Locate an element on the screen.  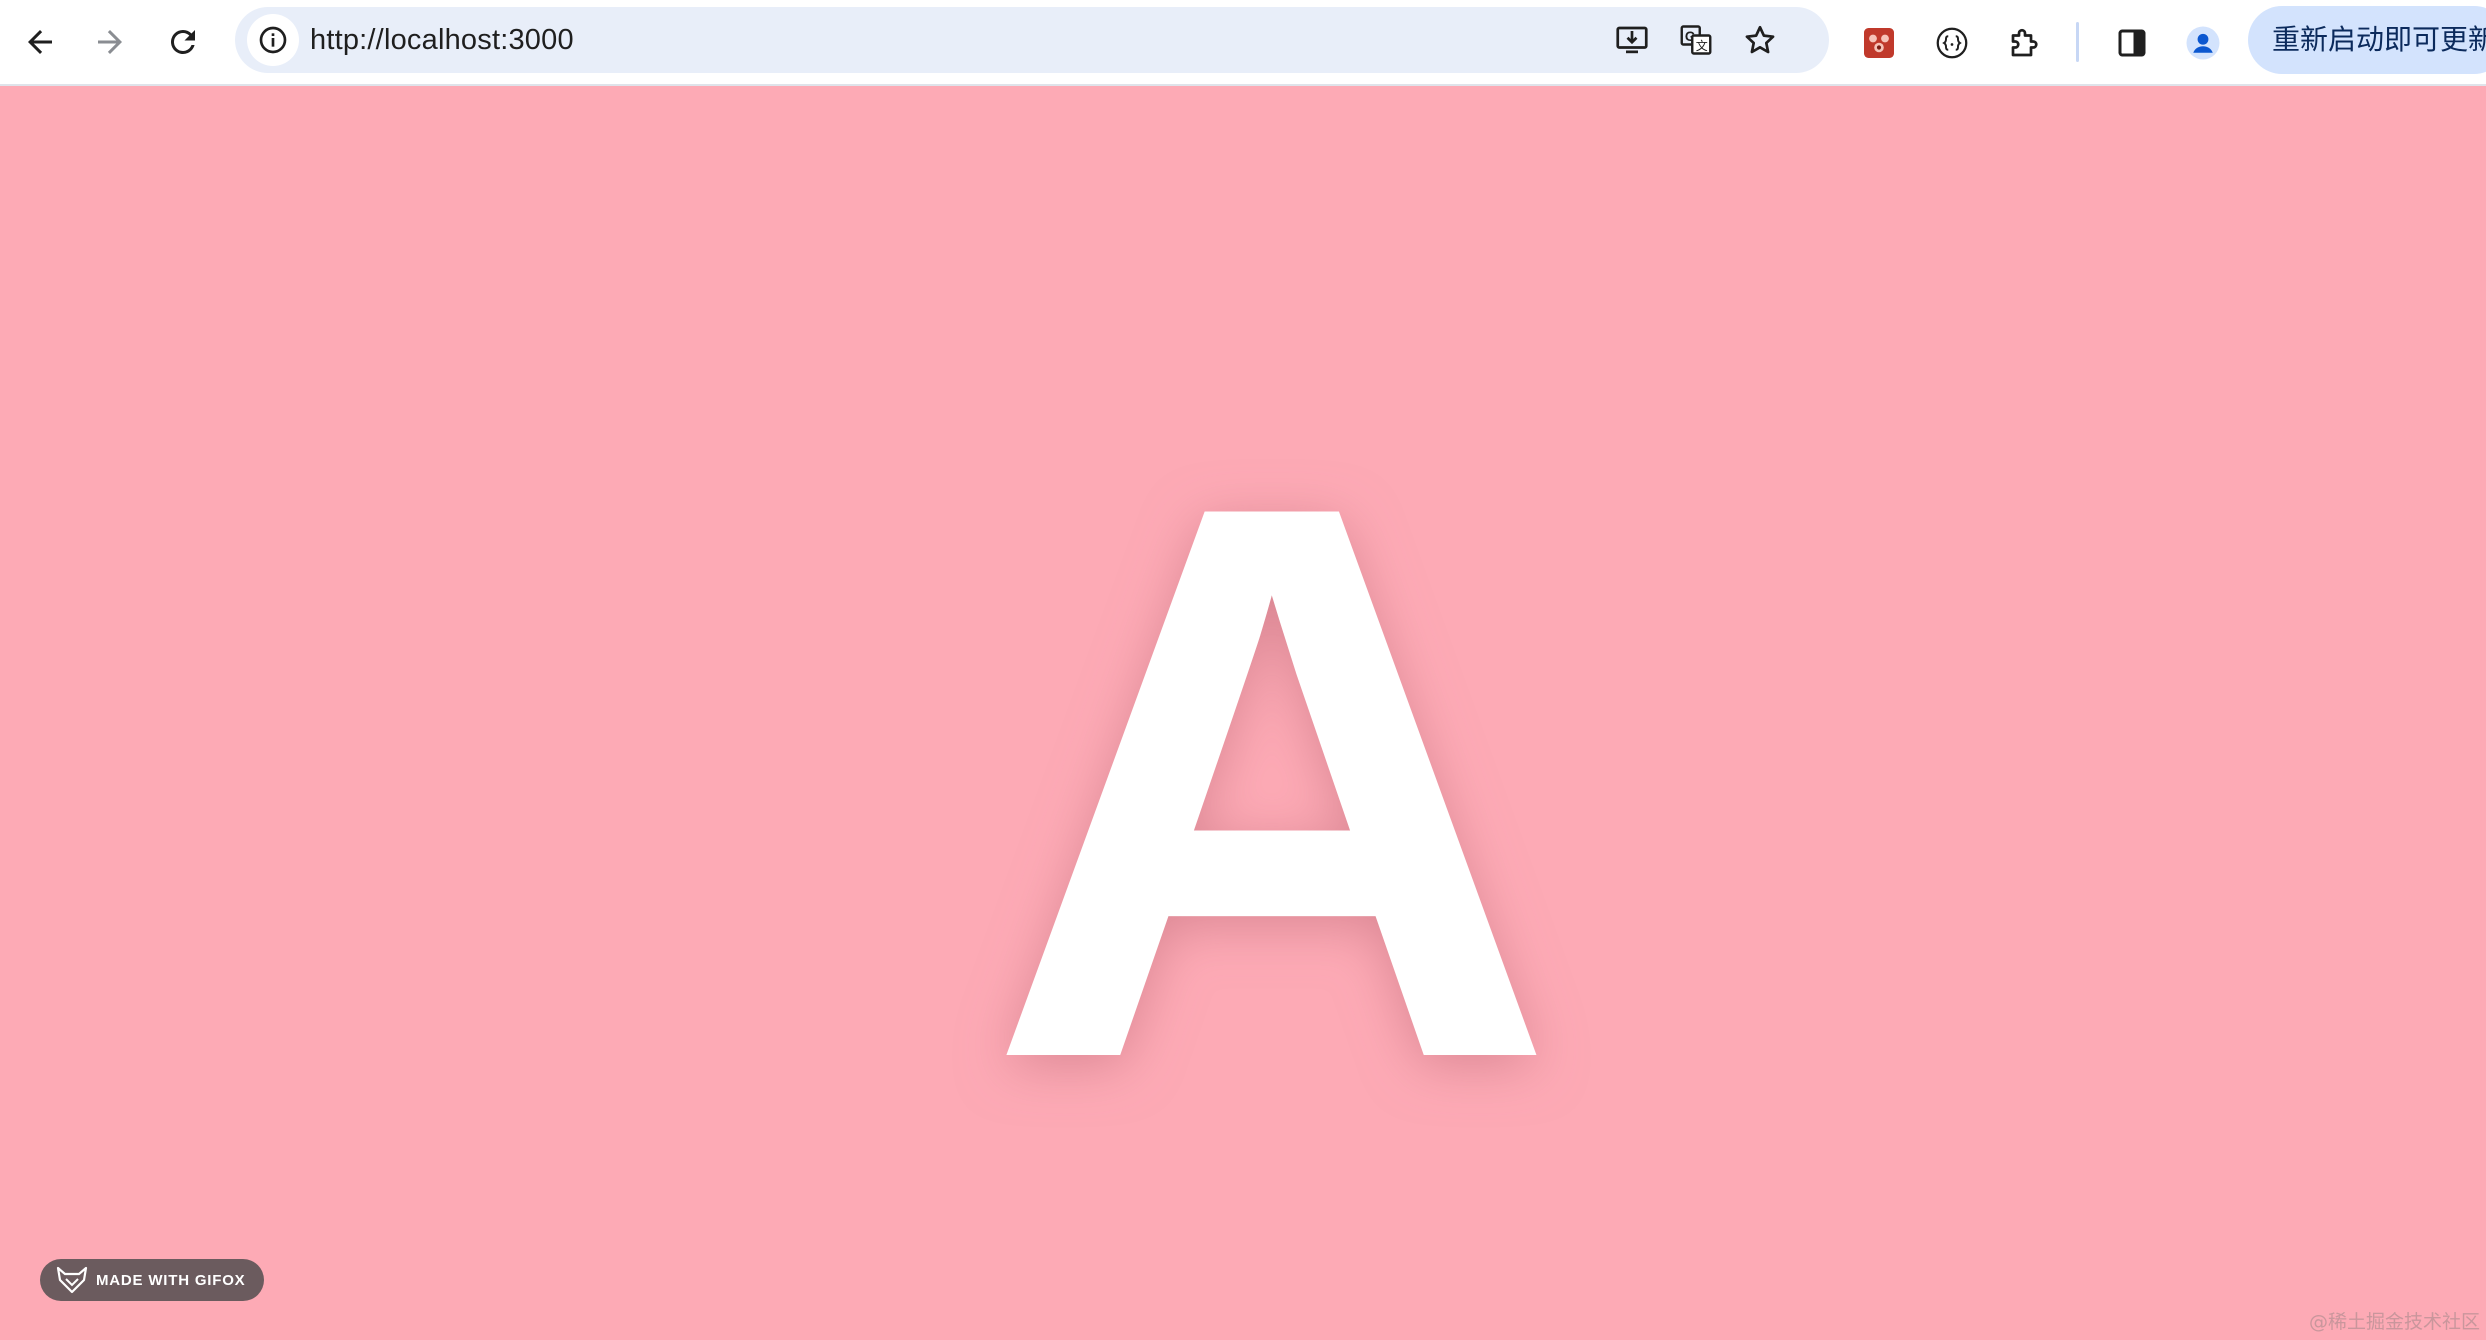
arrow-left-icon is located at coordinates (40, 42).